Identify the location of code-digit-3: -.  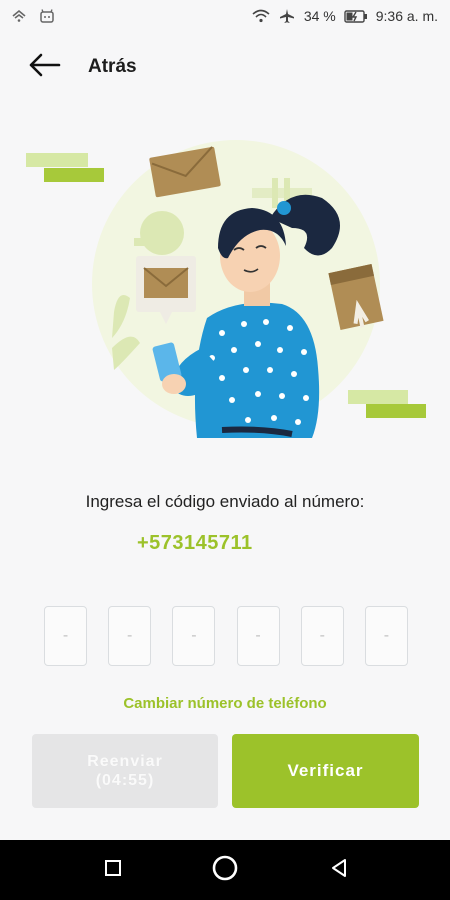
(194, 636).